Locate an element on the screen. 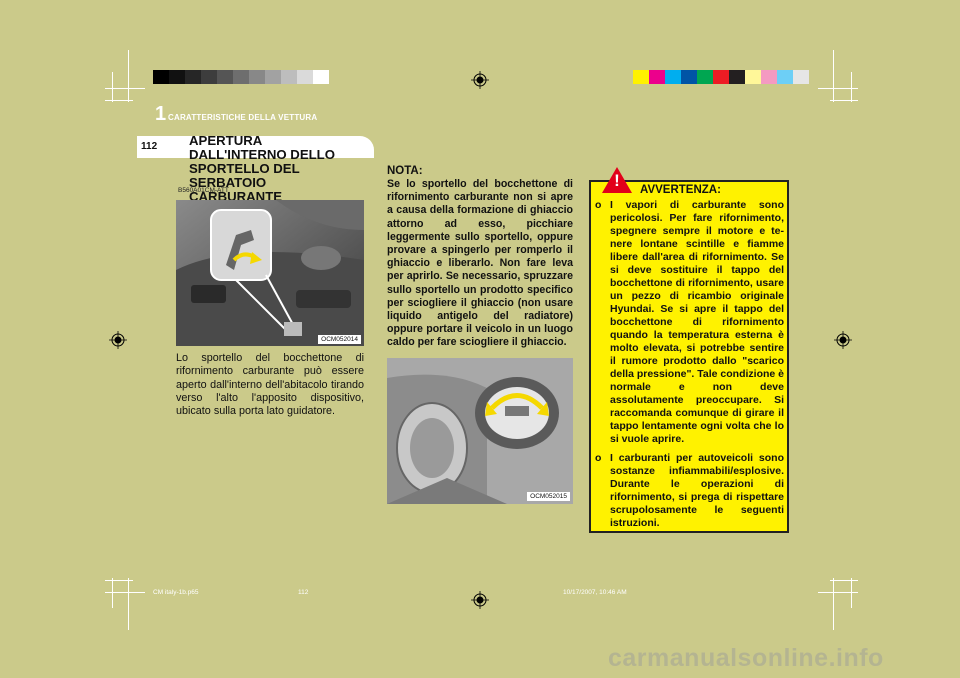 Image resolution: width=960 pixels, height=678 pixels. footer-file: CM italy-1b.p65 is located at coordinates (176, 592).